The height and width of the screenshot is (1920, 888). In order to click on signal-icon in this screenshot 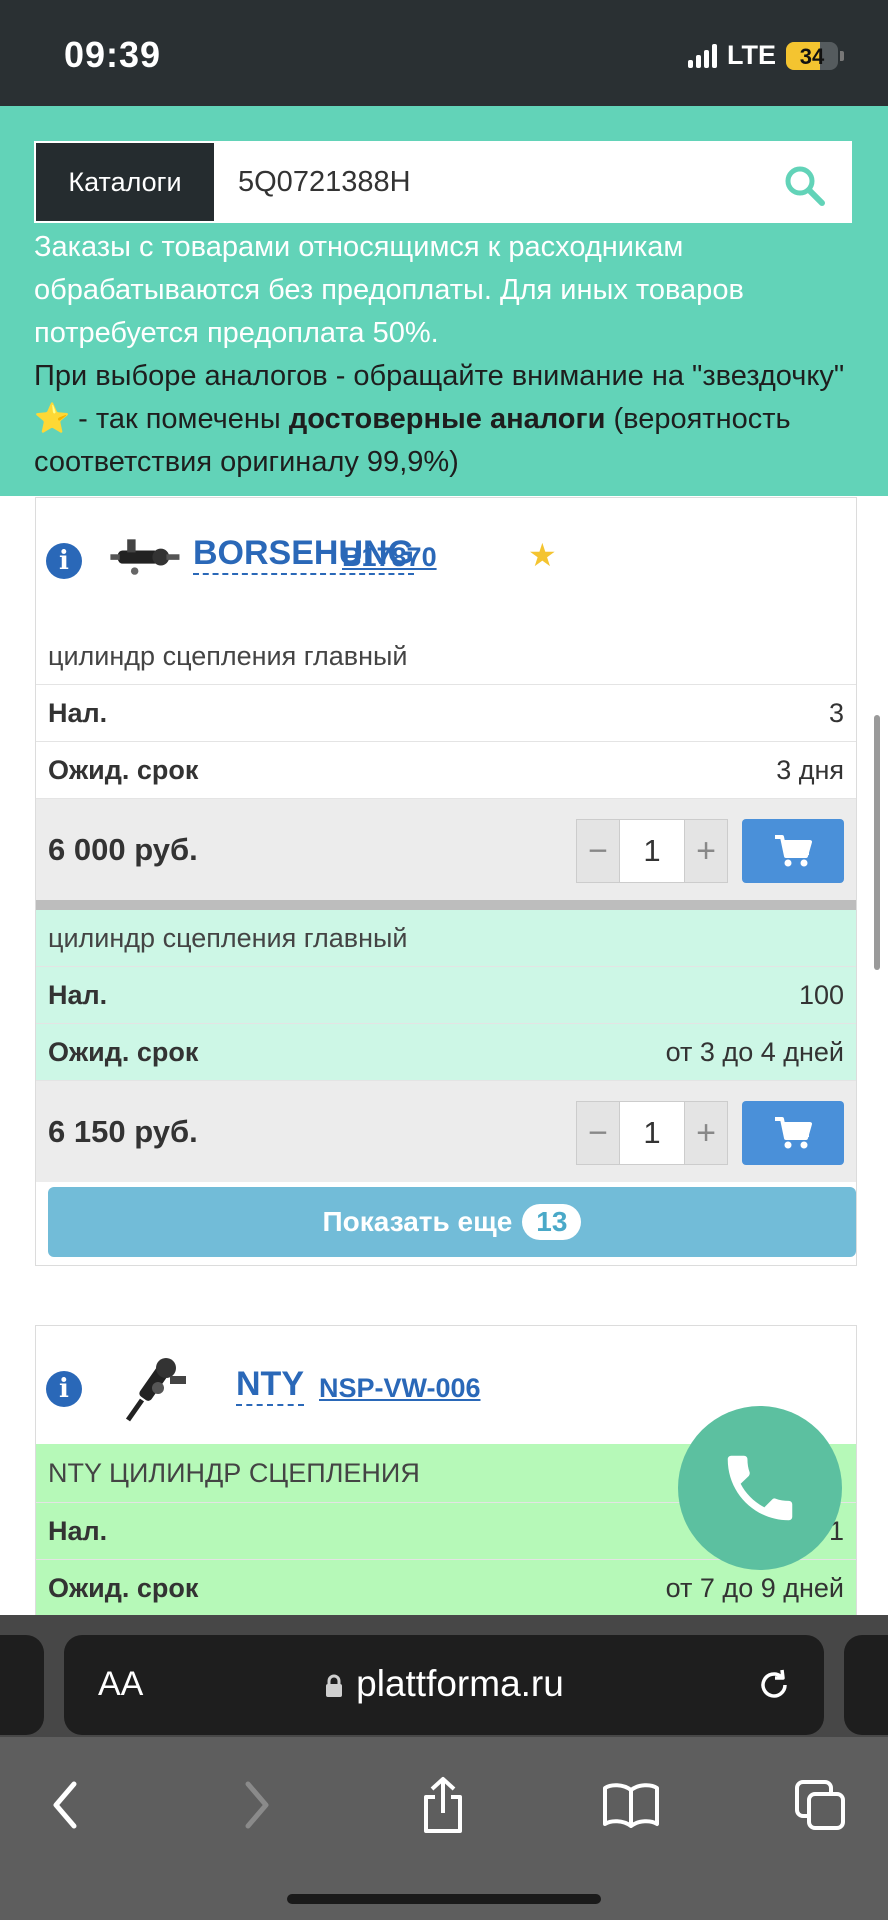, I will do `click(702, 55)`.